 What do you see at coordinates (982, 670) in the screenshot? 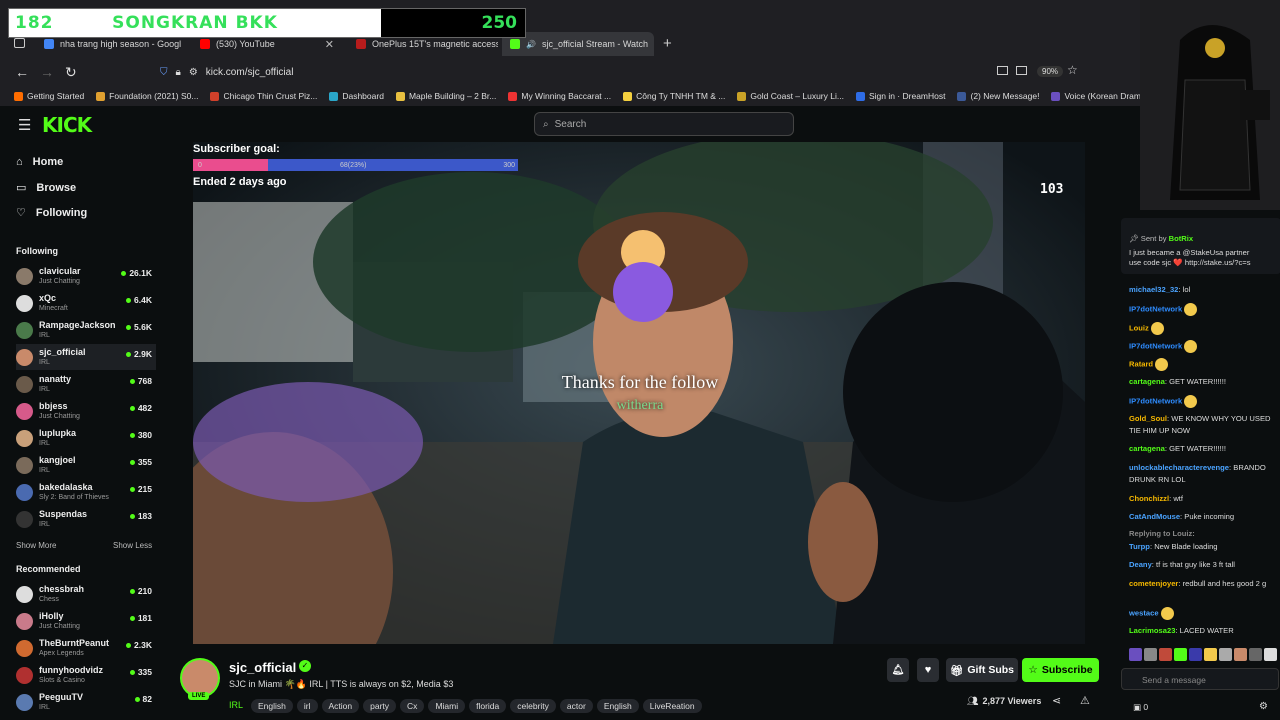
I see `gift-subs-button: 🎁︎ Gift Subs` at bounding box center [982, 670].